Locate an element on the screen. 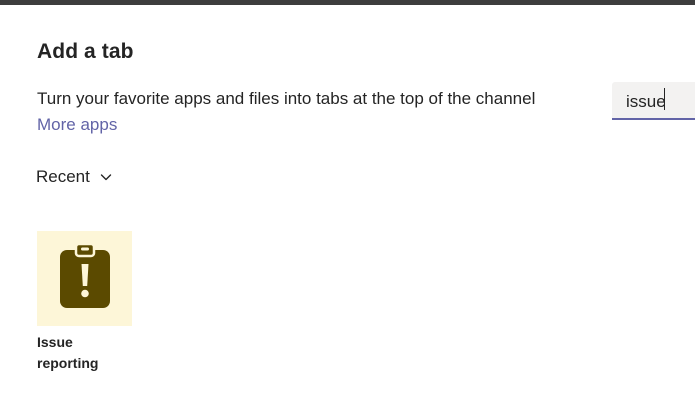 This screenshot has height=406, width=695. text-cursor is located at coordinates (664, 99).